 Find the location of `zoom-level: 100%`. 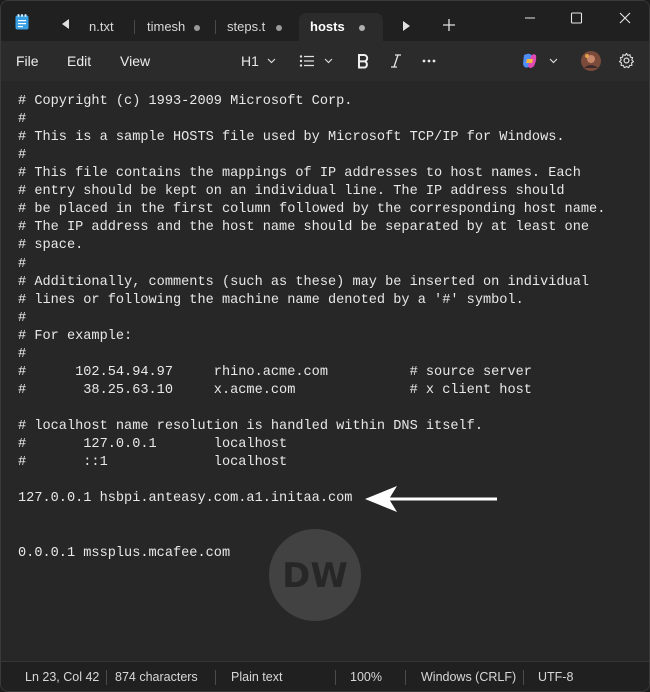

zoom-level: 100% is located at coordinates (366, 677).